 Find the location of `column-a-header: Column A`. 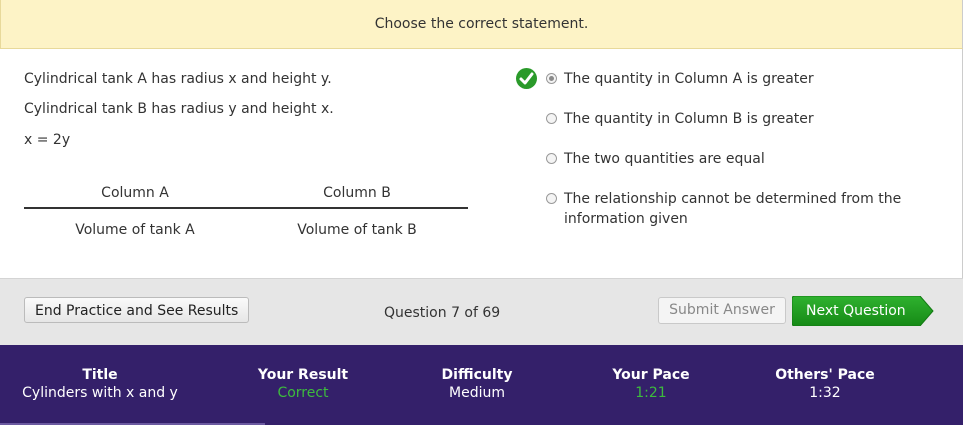

column-a-header: Column A is located at coordinates (135, 193).